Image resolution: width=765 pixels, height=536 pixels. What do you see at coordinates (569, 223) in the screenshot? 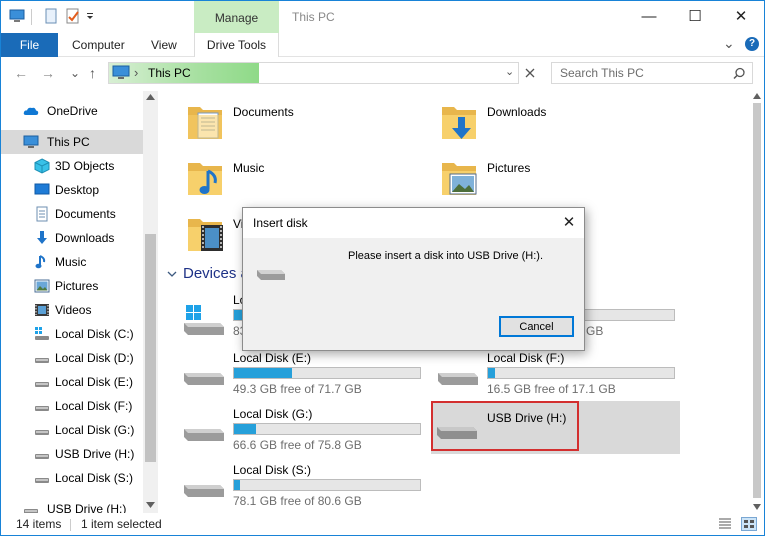
I see `dialog-close-button: ✕` at bounding box center [569, 223].